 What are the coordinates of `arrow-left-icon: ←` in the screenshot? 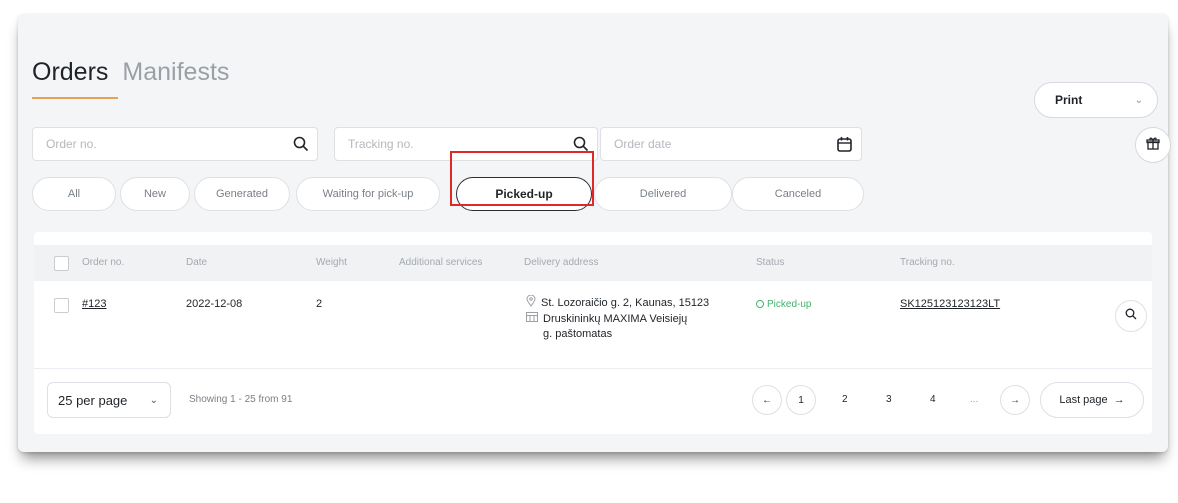 It's located at (767, 400).